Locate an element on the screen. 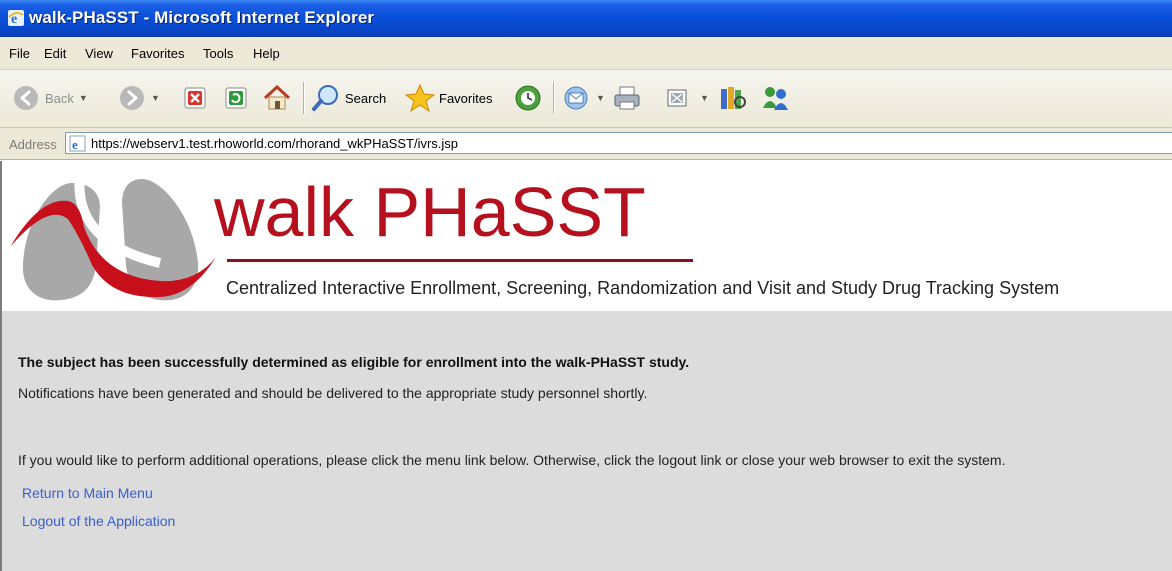  messenger-icon is located at coordinates (775, 98).